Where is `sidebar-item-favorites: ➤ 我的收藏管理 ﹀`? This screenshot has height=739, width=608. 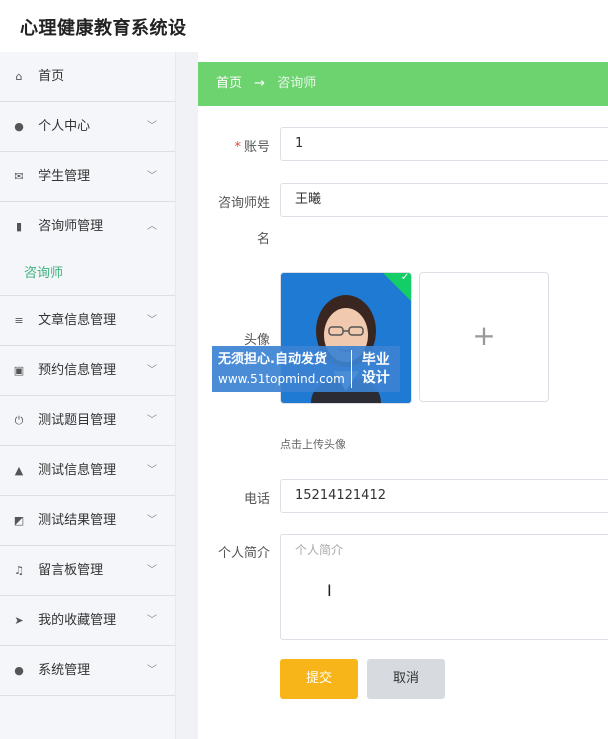
sidebar-item-favorites: ➤ 我的收藏管理 ﹀ is located at coordinates (87, 621).